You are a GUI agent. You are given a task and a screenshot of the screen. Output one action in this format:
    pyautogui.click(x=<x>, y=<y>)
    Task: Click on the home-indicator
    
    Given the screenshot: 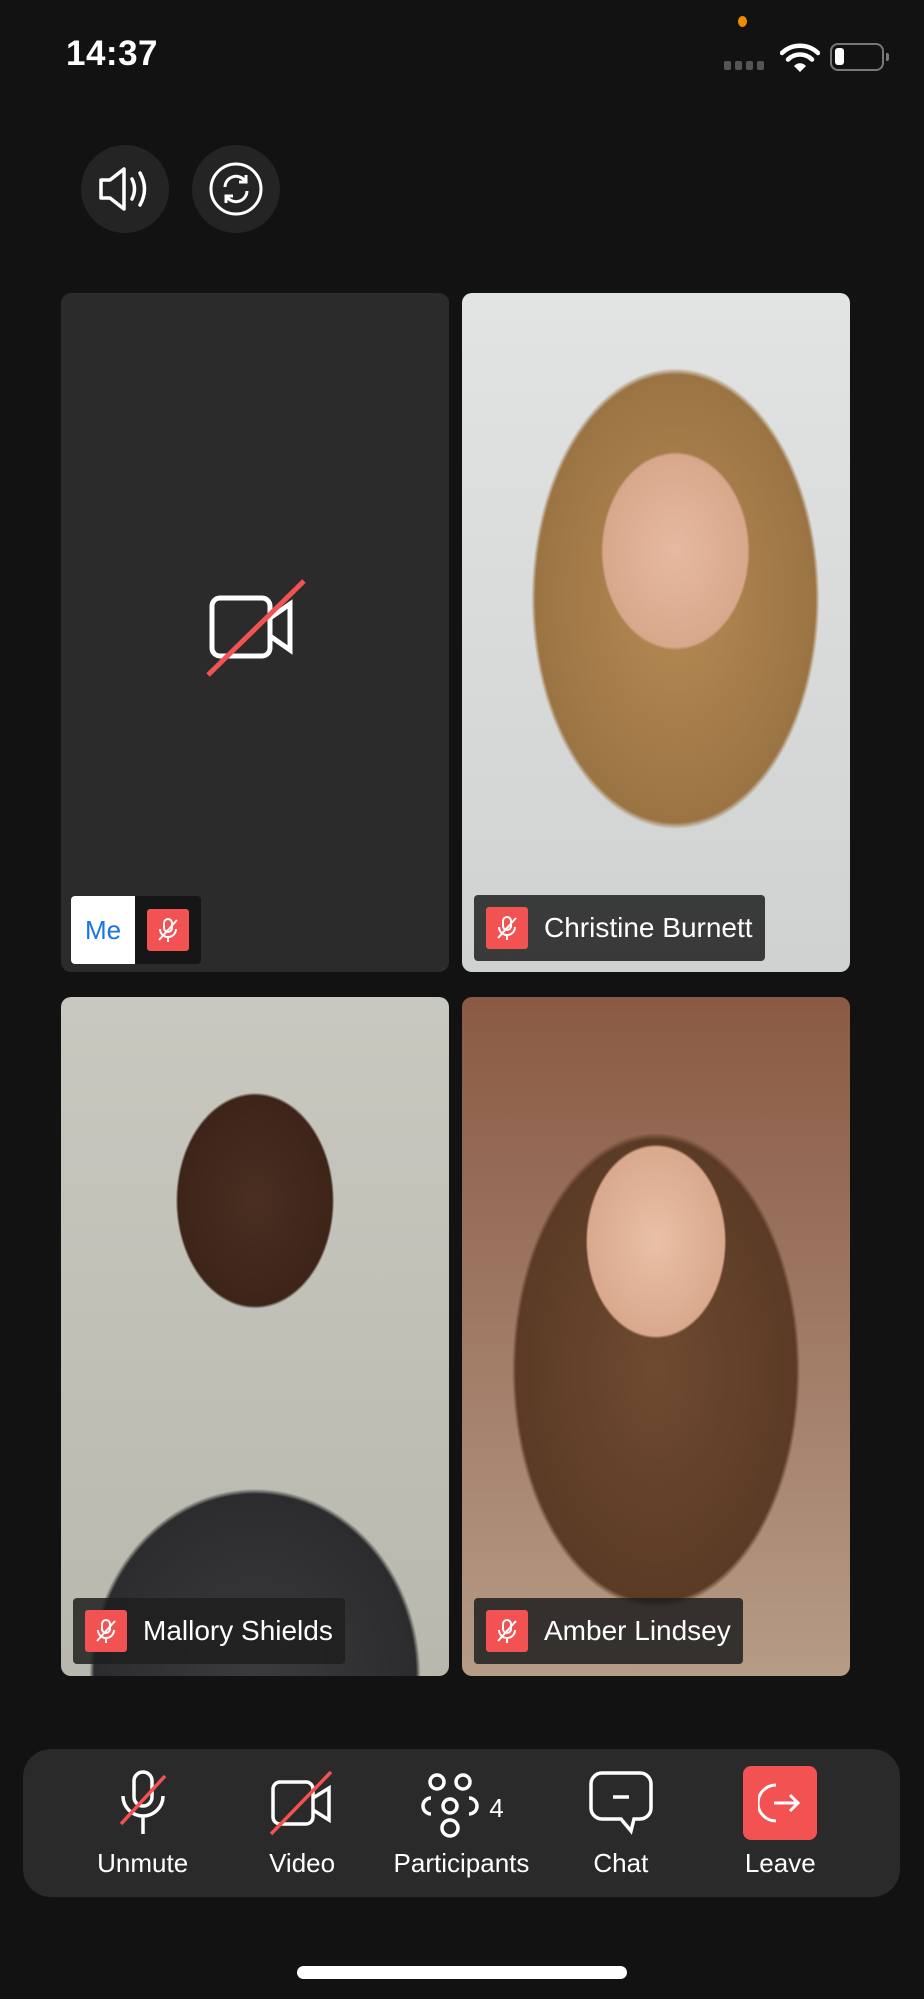 What is the action you would take?
    pyautogui.click(x=462, y=1972)
    